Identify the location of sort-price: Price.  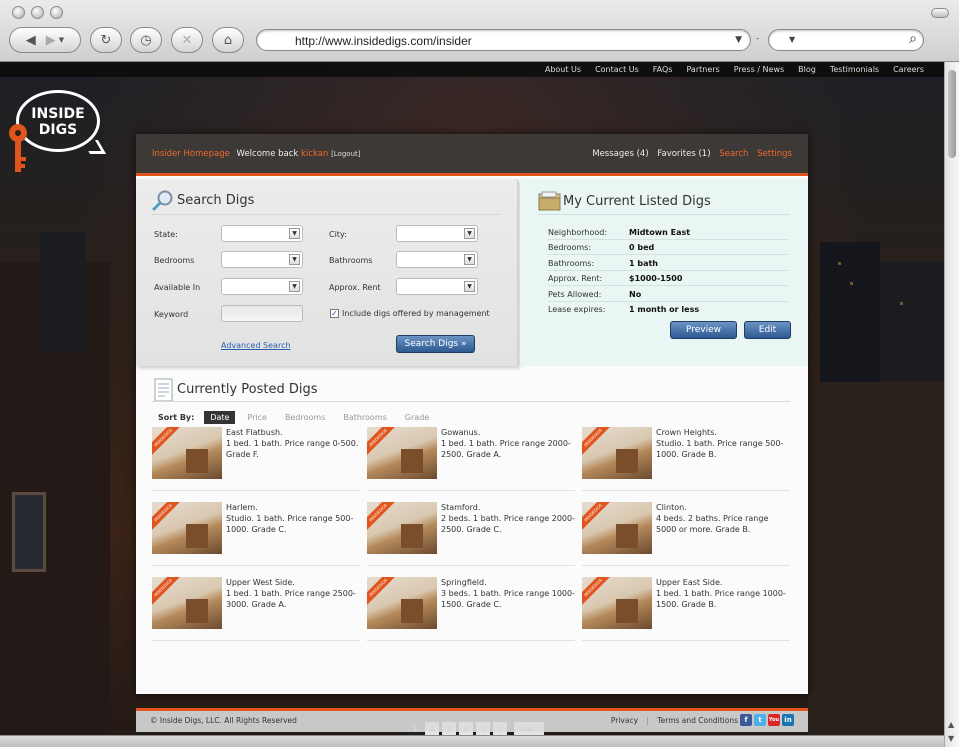
(257, 417).